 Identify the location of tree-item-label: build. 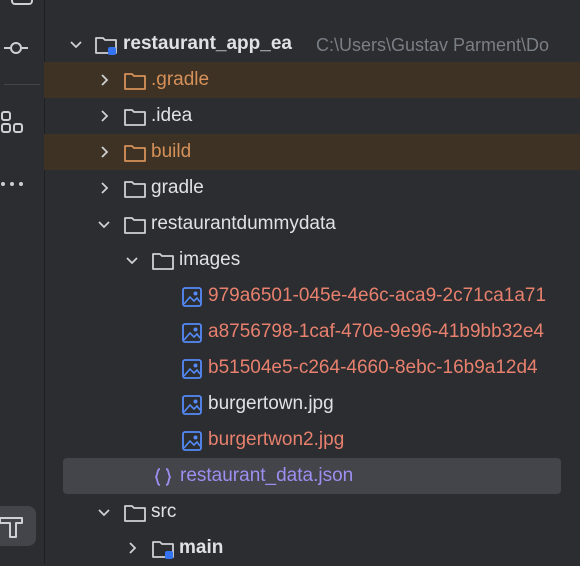
(171, 151).